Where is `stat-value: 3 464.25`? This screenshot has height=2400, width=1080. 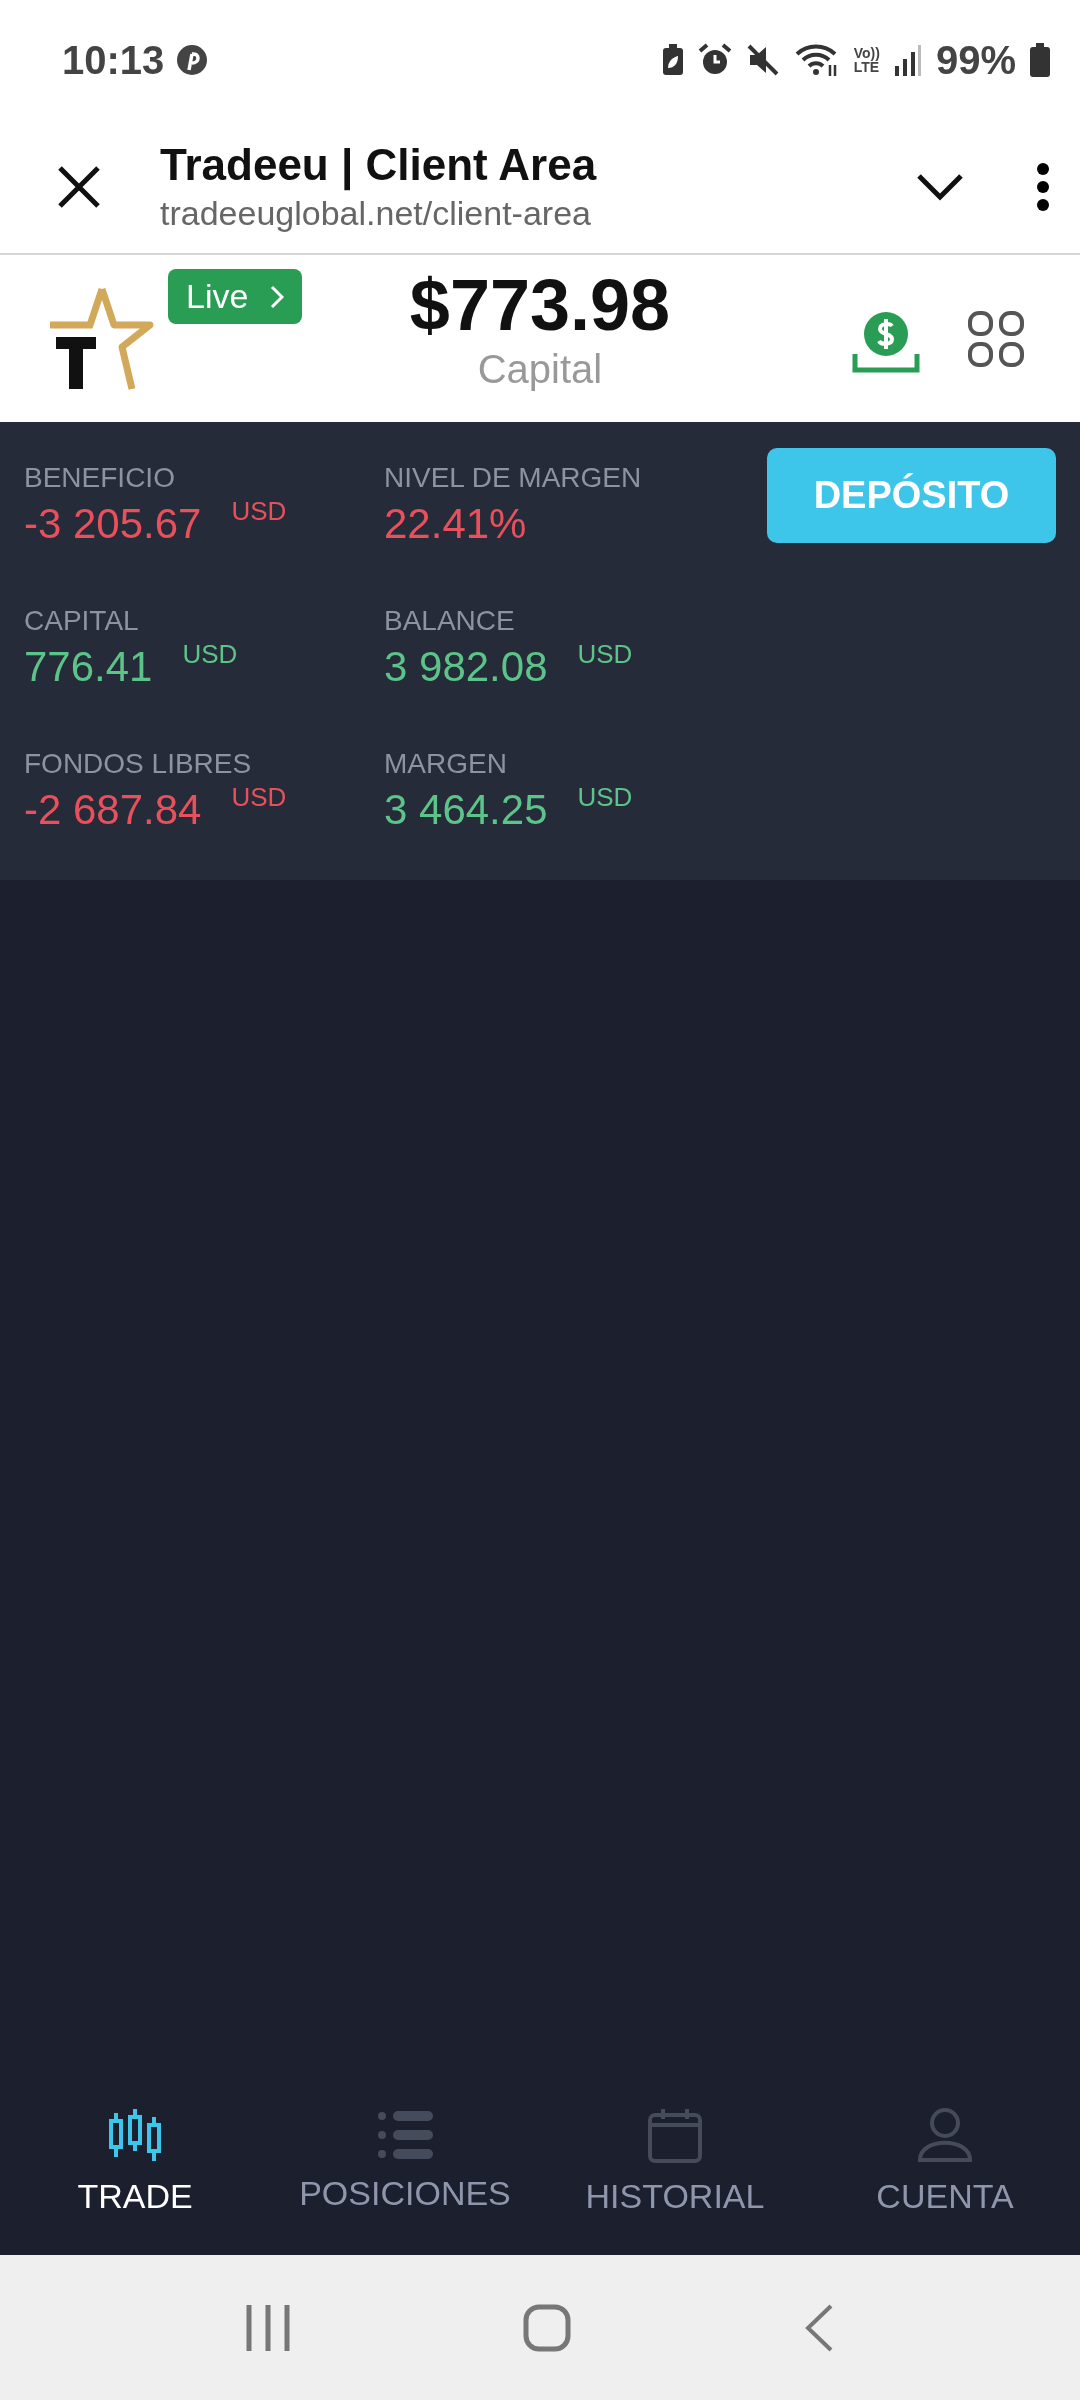 stat-value: 3 464.25 is located at coordinates (466, 810).